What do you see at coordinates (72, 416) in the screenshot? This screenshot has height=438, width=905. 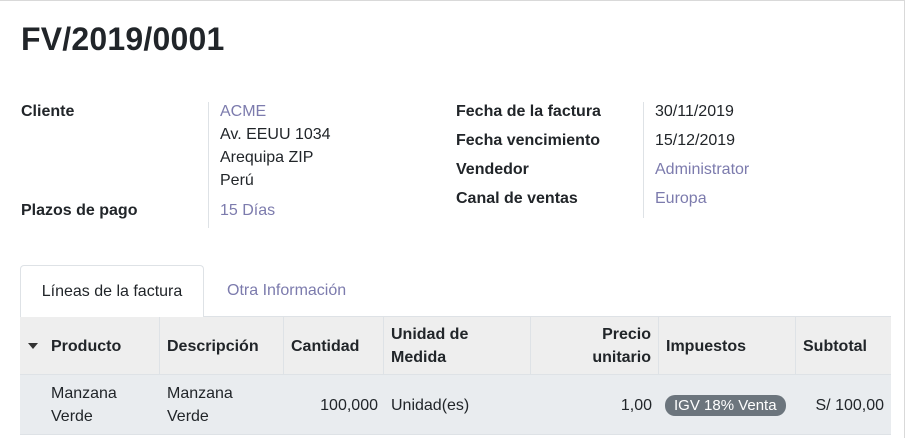 I see `cell-product-line-2: Verde` at bounding box center [72, 416].